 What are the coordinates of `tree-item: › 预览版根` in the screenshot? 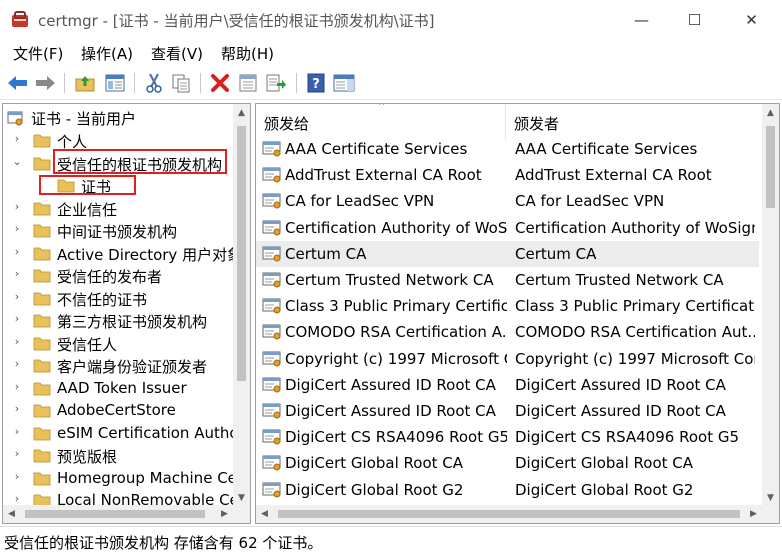 It's located at (123, 456).